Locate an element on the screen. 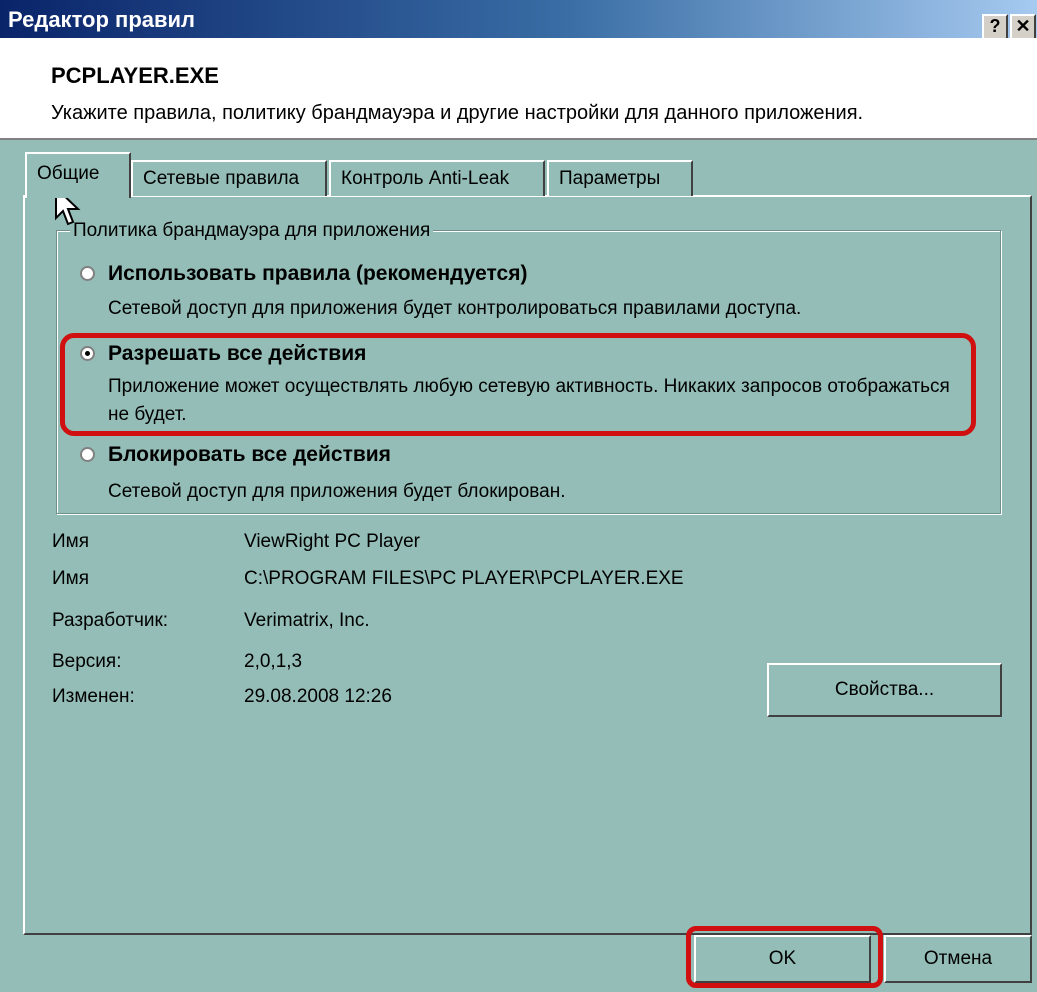 Image resolution: width=1037 pixels, height=992 pixels. info-name-label: Имя is located at coordinates (71, 541).